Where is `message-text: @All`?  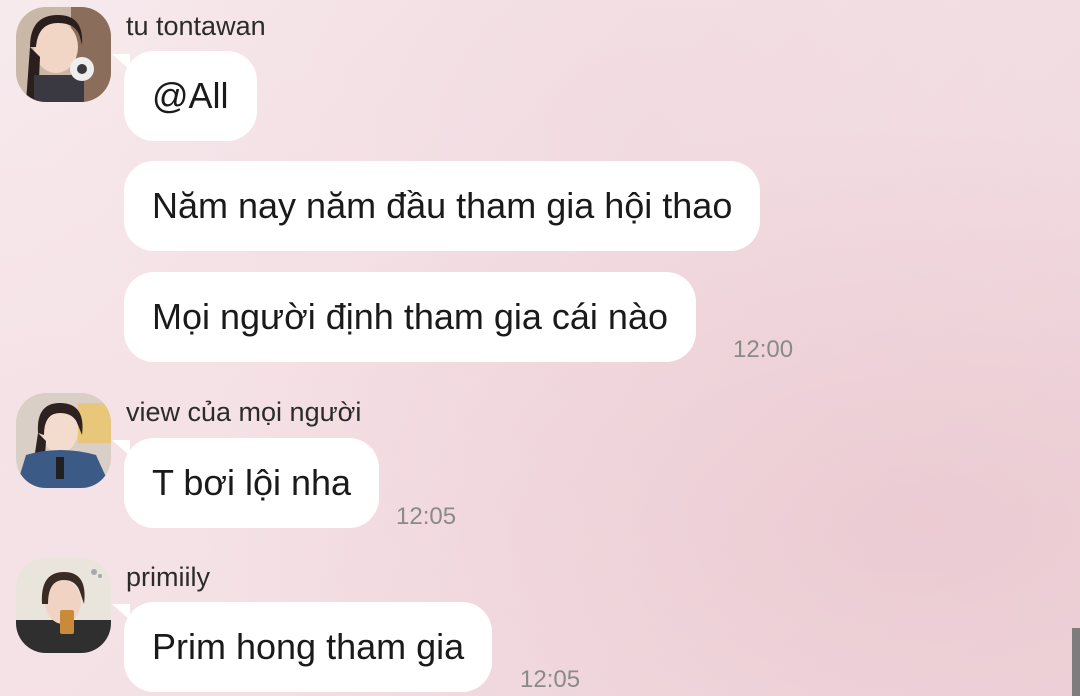
message-text: @All is located at coordinates (190, 95).